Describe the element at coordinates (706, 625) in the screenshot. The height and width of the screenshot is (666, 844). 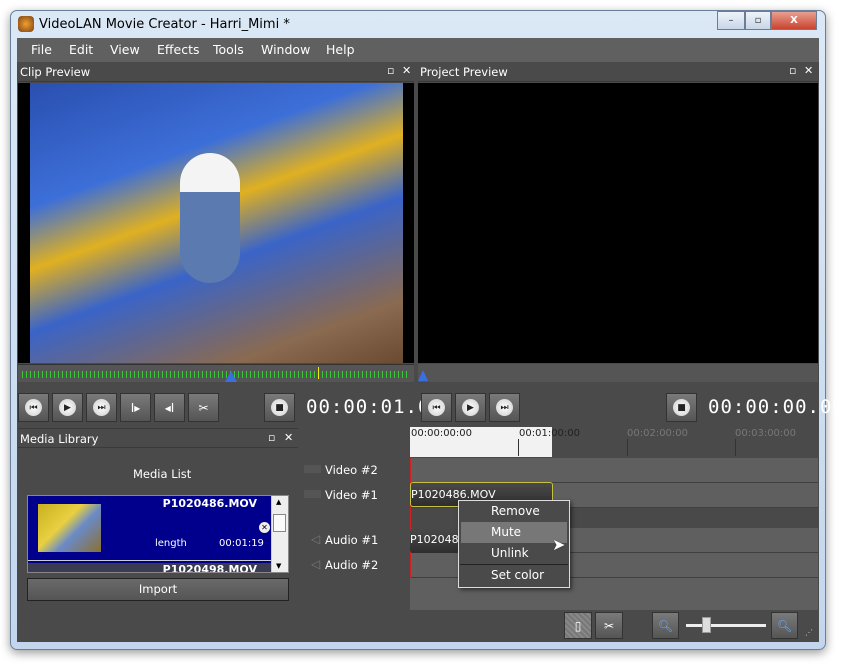
I see `zoom-slider-handle` at that location.